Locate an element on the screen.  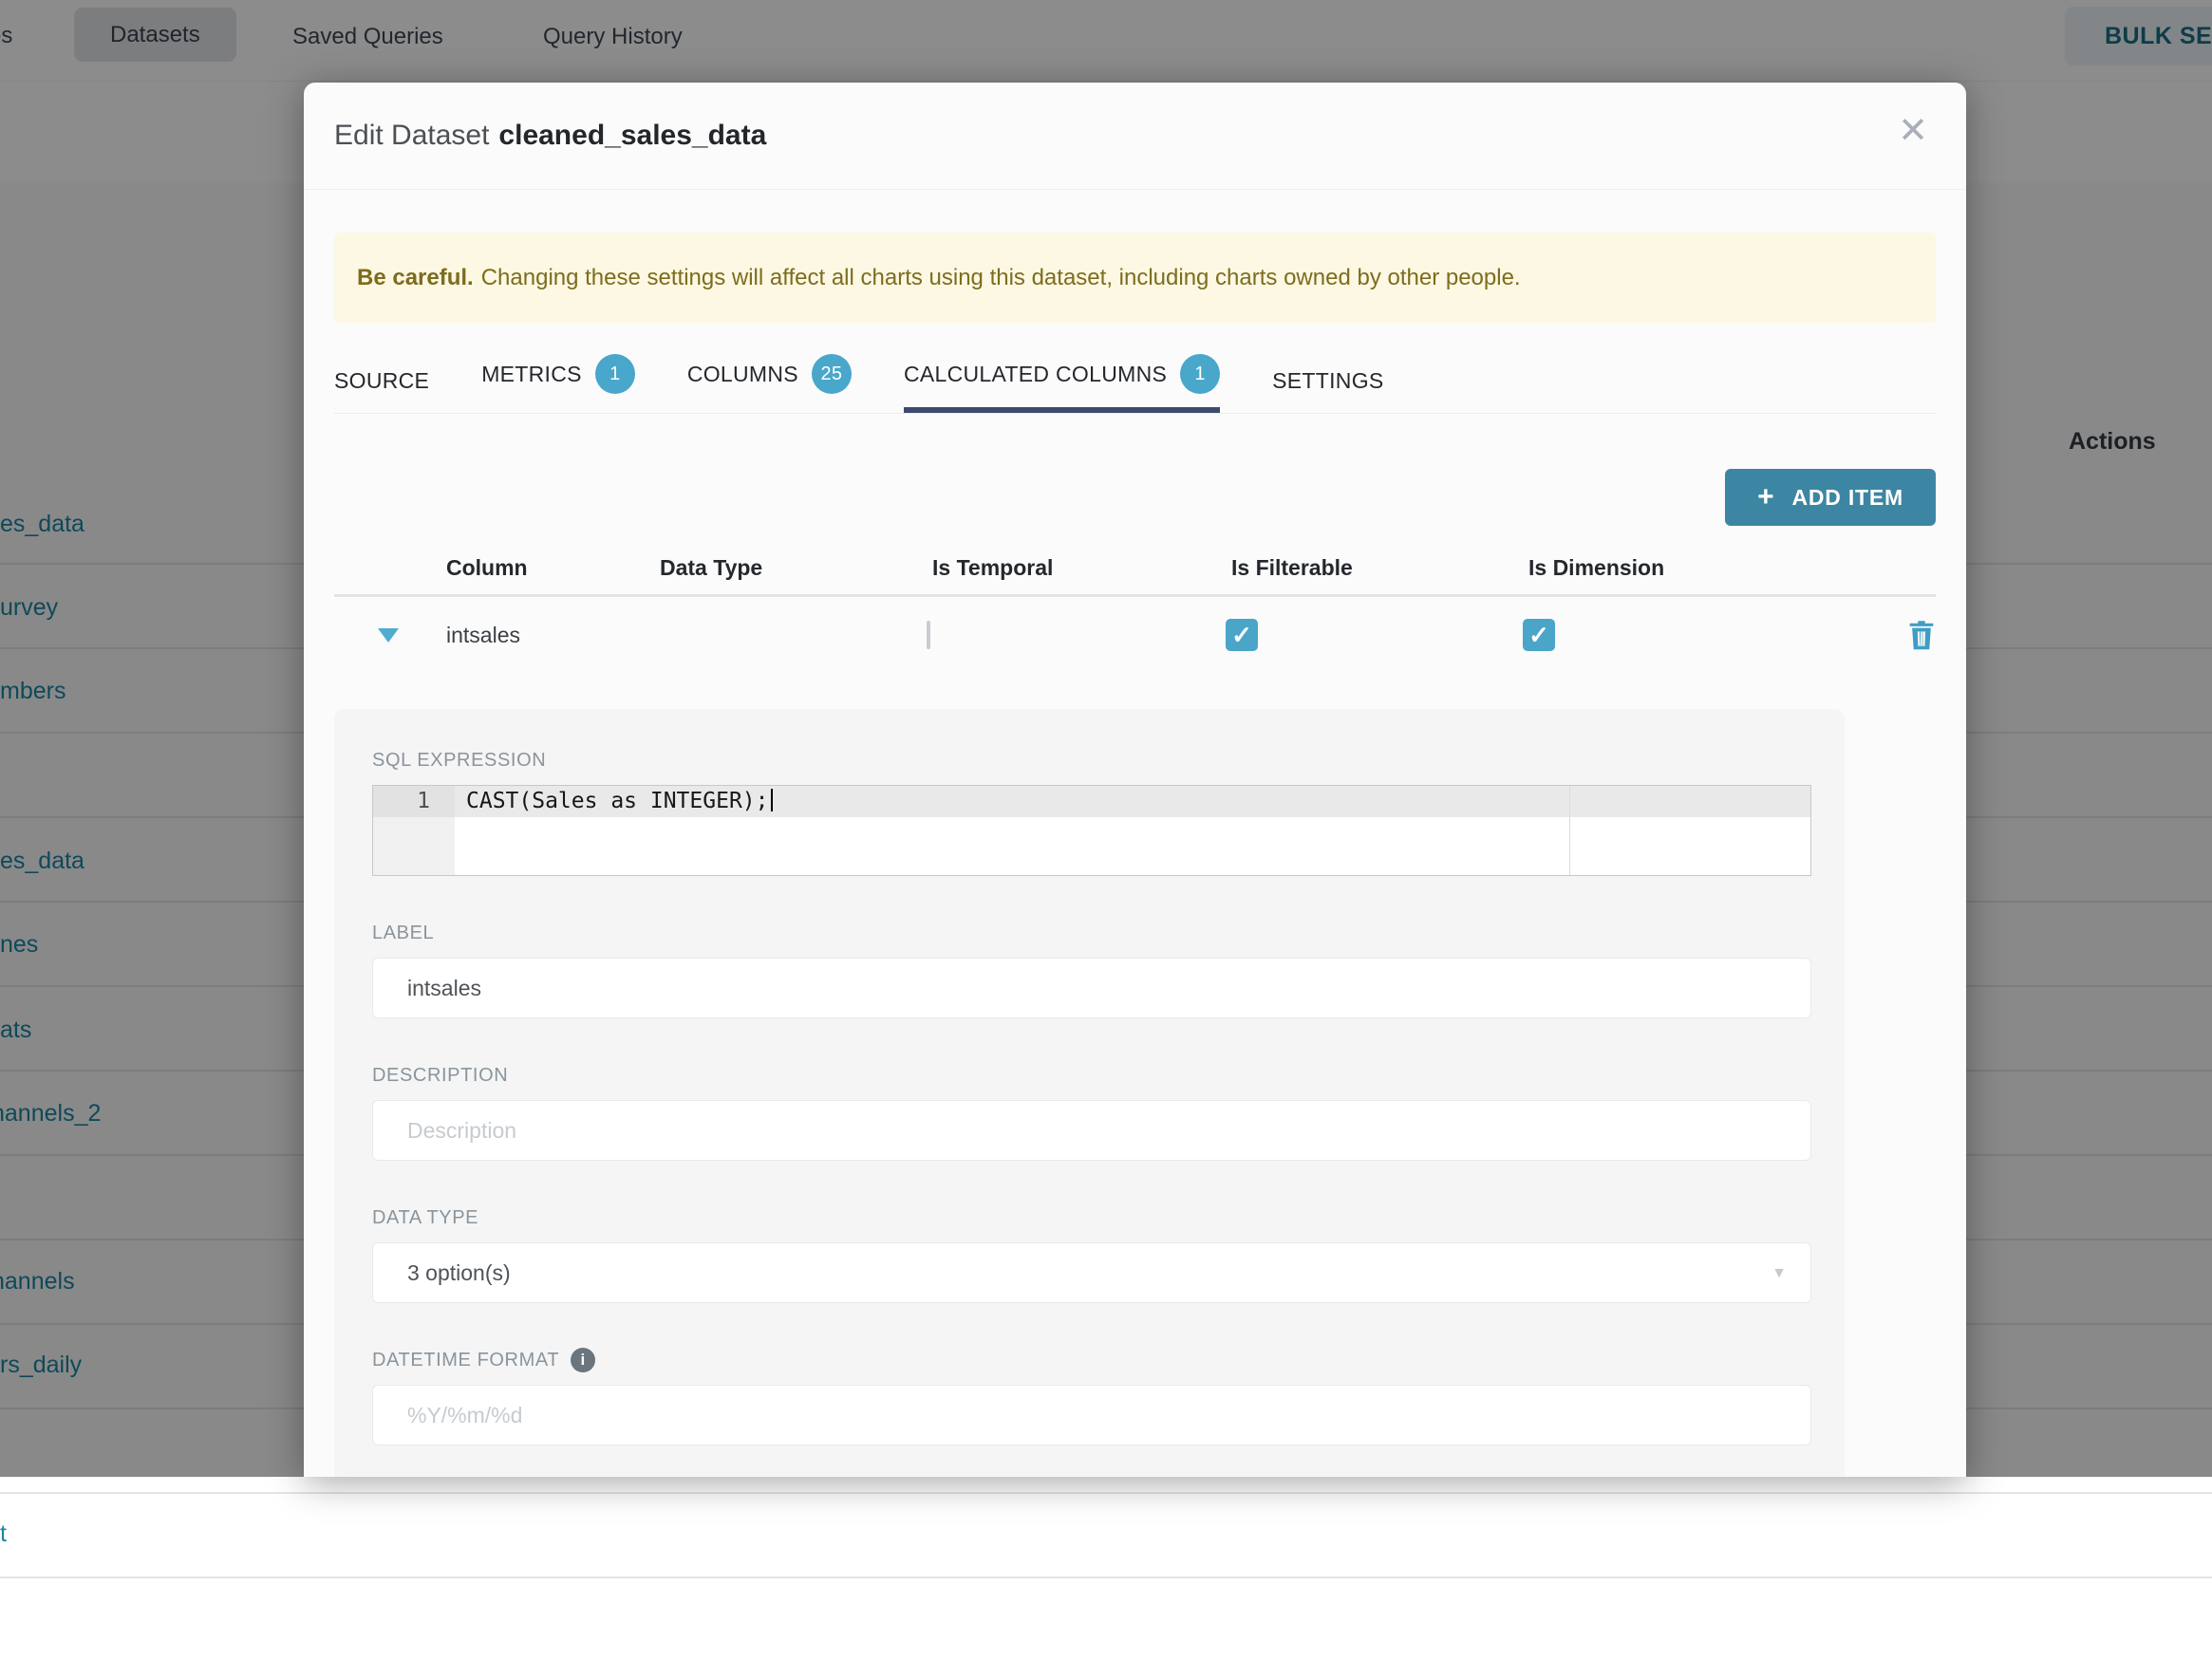
is-filterable-checkbox: ✓ is located at coordinates (1242, 635).